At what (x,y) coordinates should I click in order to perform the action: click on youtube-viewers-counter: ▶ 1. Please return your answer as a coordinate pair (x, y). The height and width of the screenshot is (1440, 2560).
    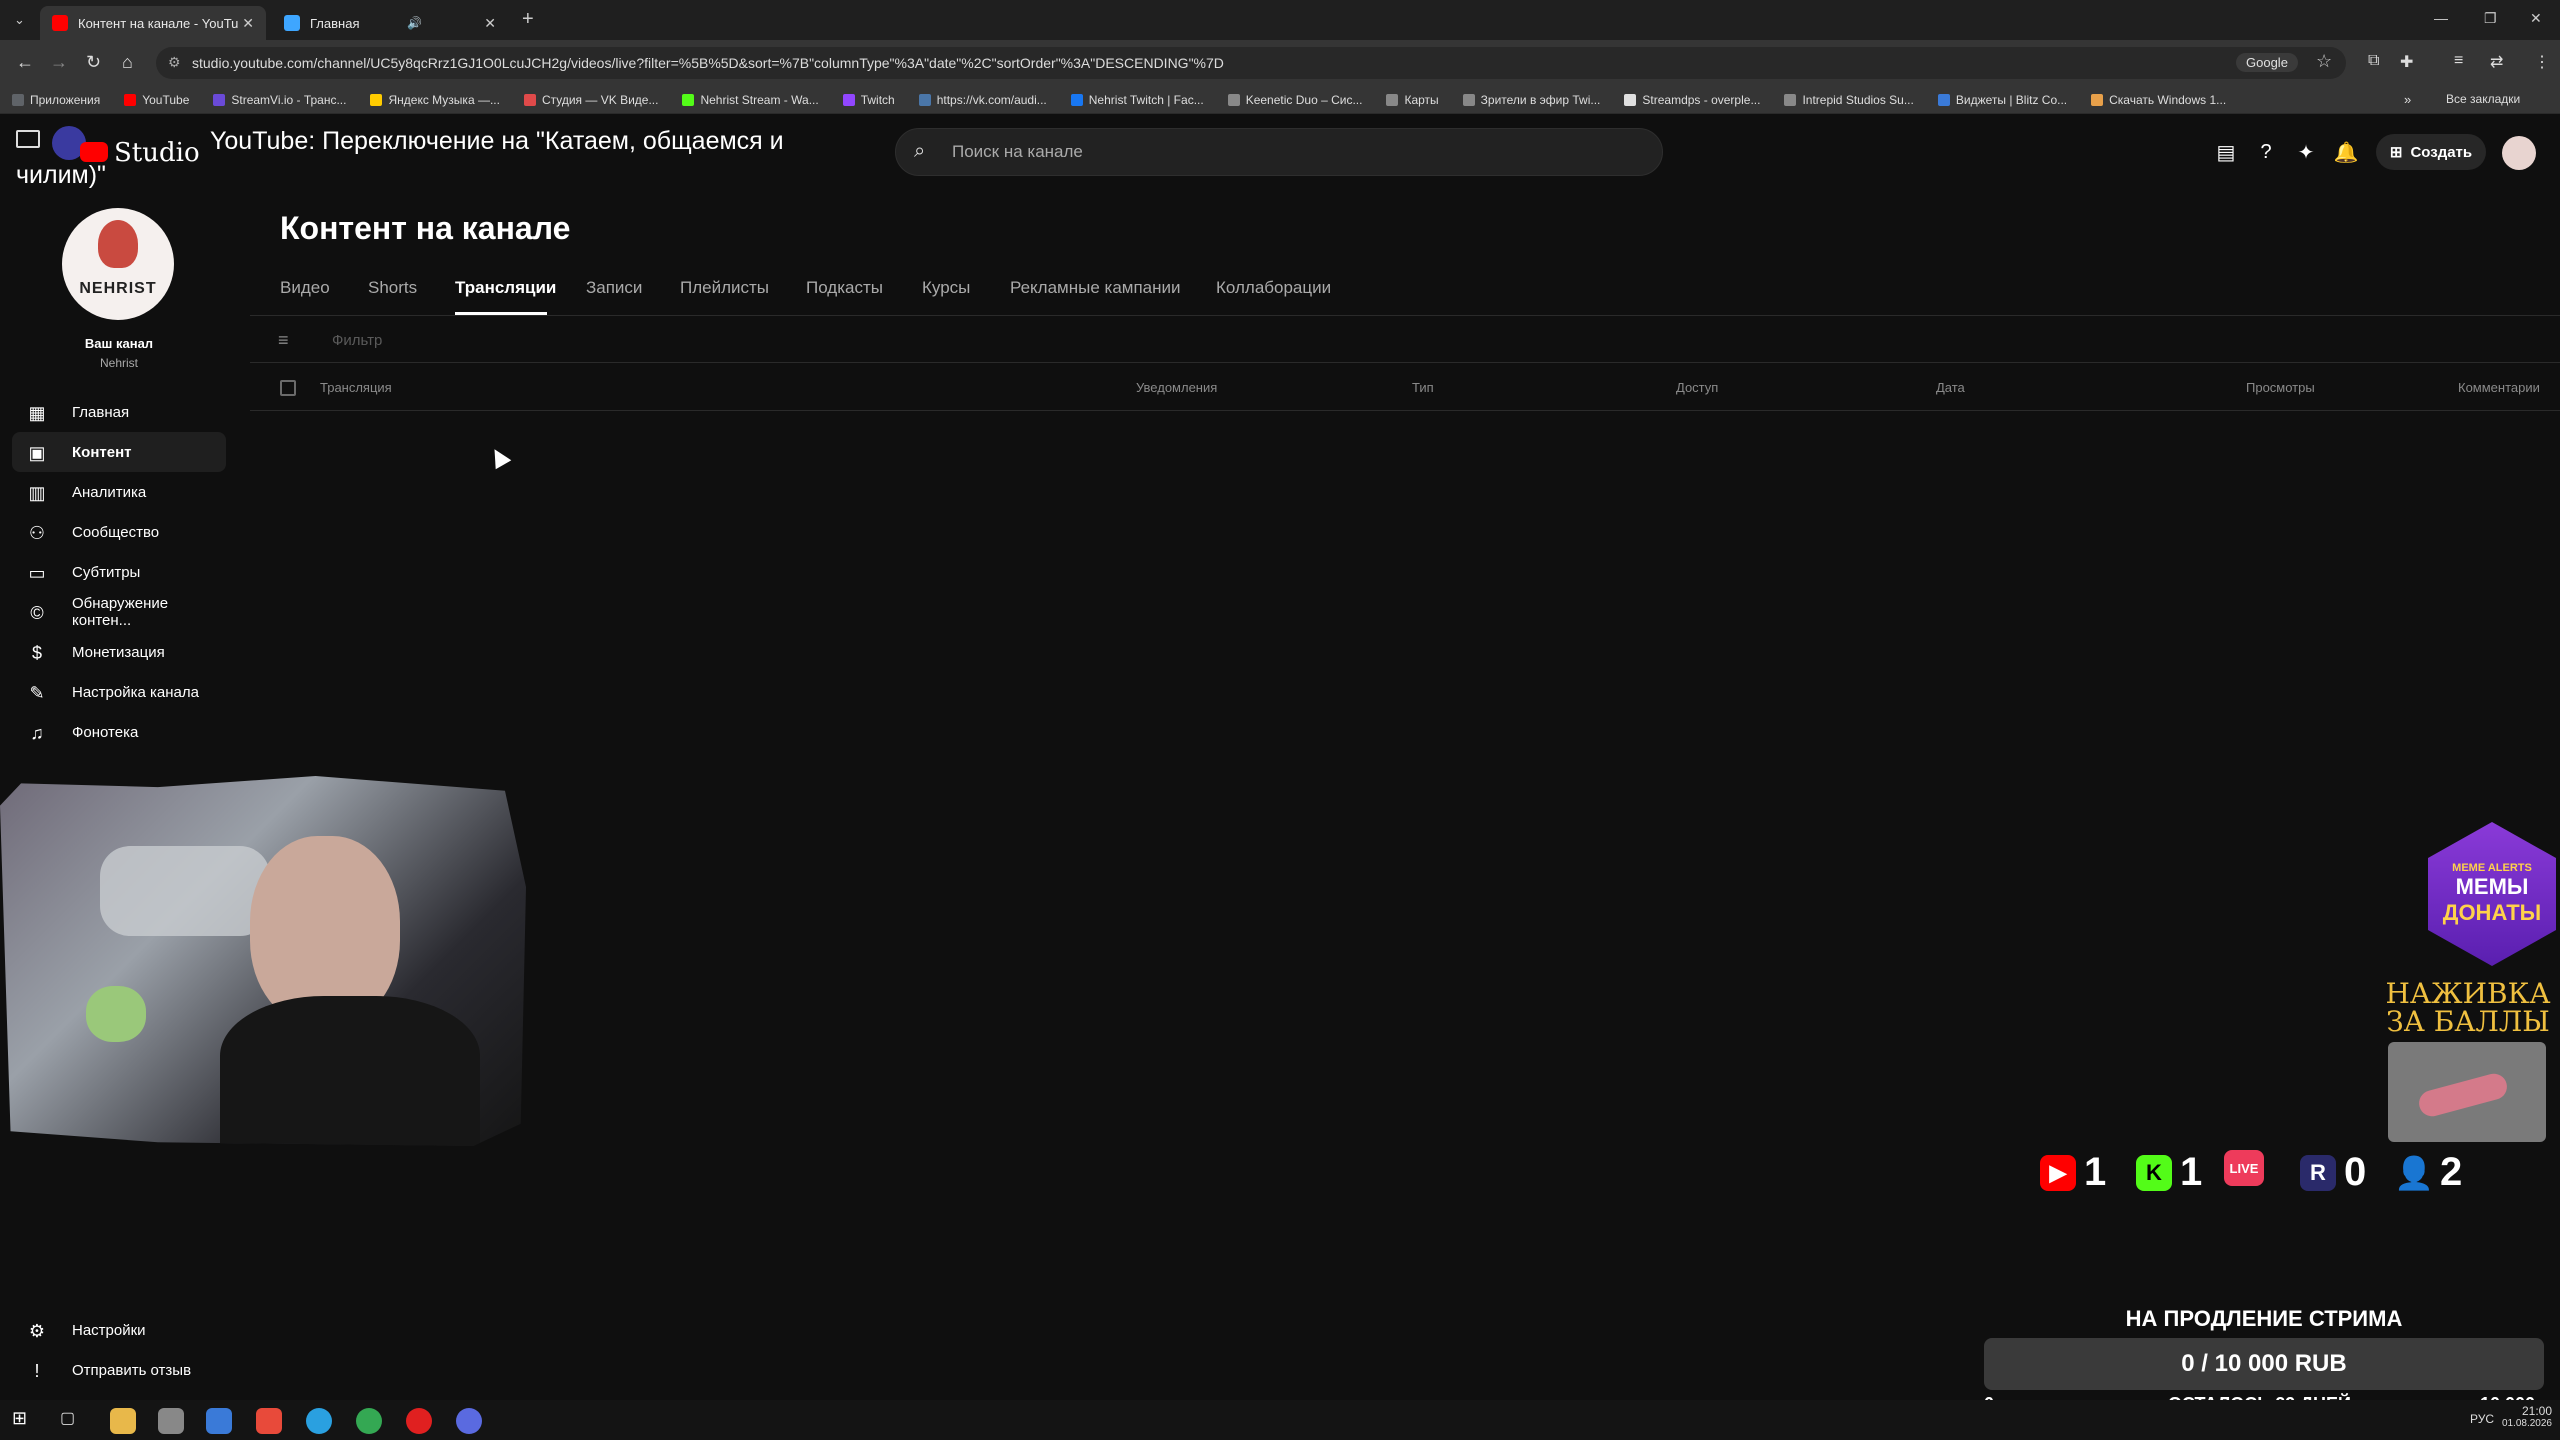
    Looking at the image, I should click on (2073, 1172).